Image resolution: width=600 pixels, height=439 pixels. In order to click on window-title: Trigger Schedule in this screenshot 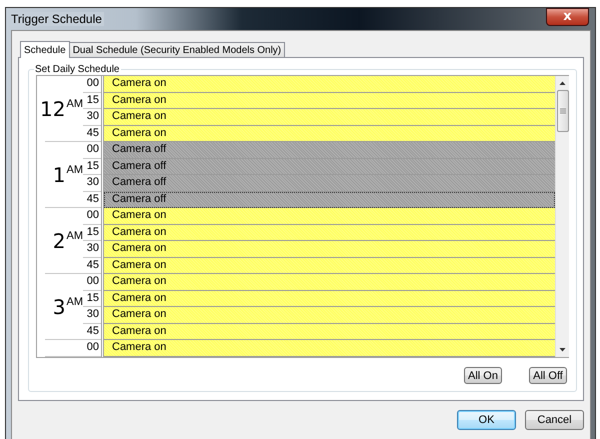, I will do `click(56, 19)`.